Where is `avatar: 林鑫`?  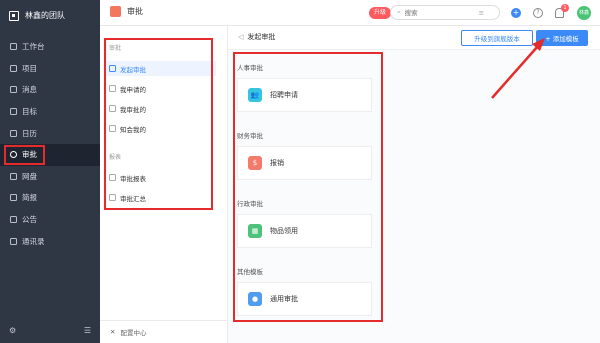 avatar: 林鑫 is located at coordinates (584, 13).